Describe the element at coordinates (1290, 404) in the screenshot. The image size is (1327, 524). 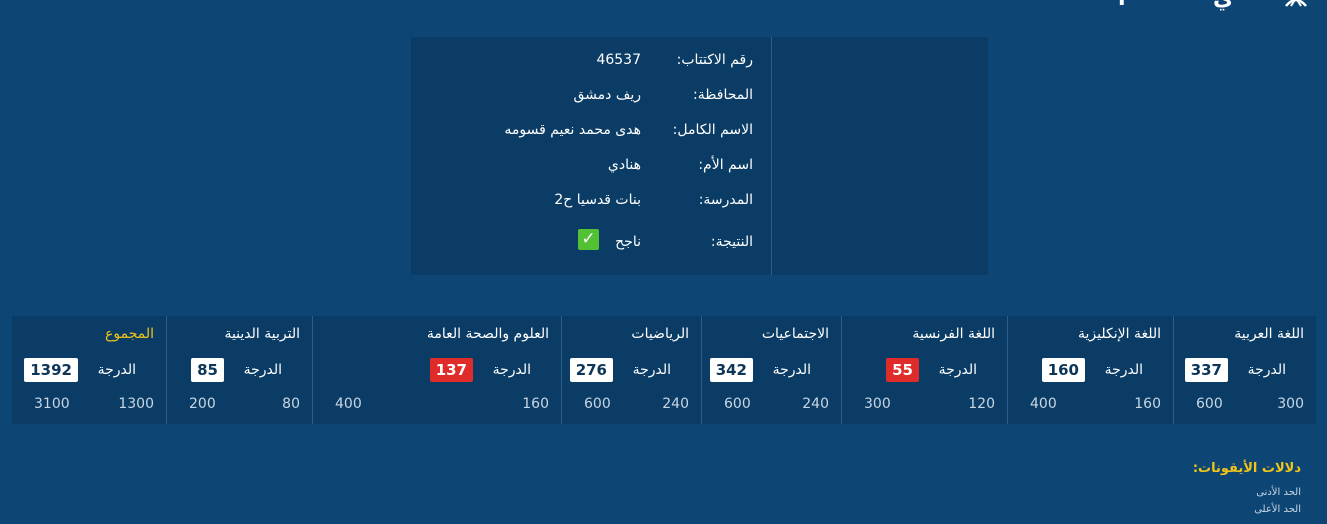
I see `min-grade: 300` at that location.